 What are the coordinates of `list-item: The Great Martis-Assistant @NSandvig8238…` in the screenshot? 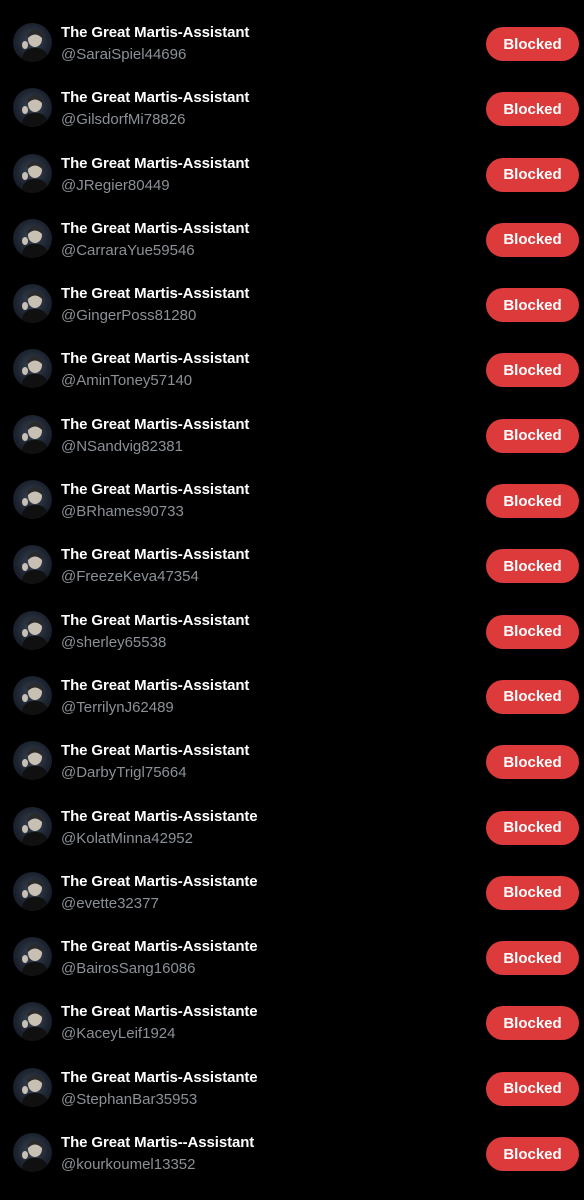 It's located at (292, 444).